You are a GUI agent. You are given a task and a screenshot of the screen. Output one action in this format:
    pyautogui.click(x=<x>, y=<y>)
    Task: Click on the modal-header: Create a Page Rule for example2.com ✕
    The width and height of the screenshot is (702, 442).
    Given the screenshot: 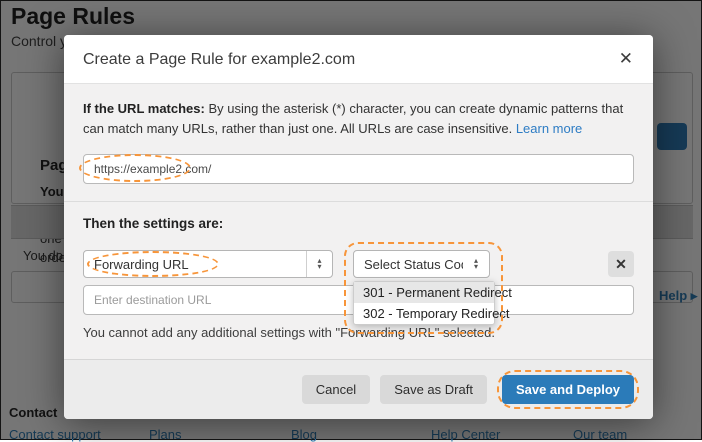 What is the action you would take?
    pyautogui.click(x=358, y=59)
    